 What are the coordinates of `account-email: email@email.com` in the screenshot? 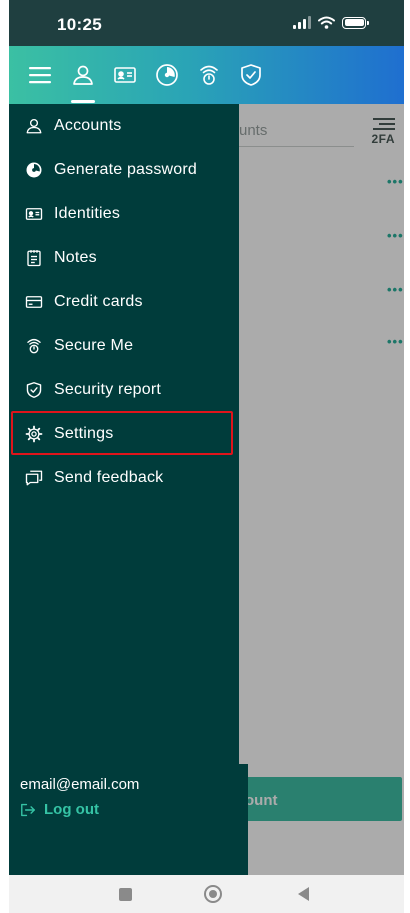 It's located at (80, 784).